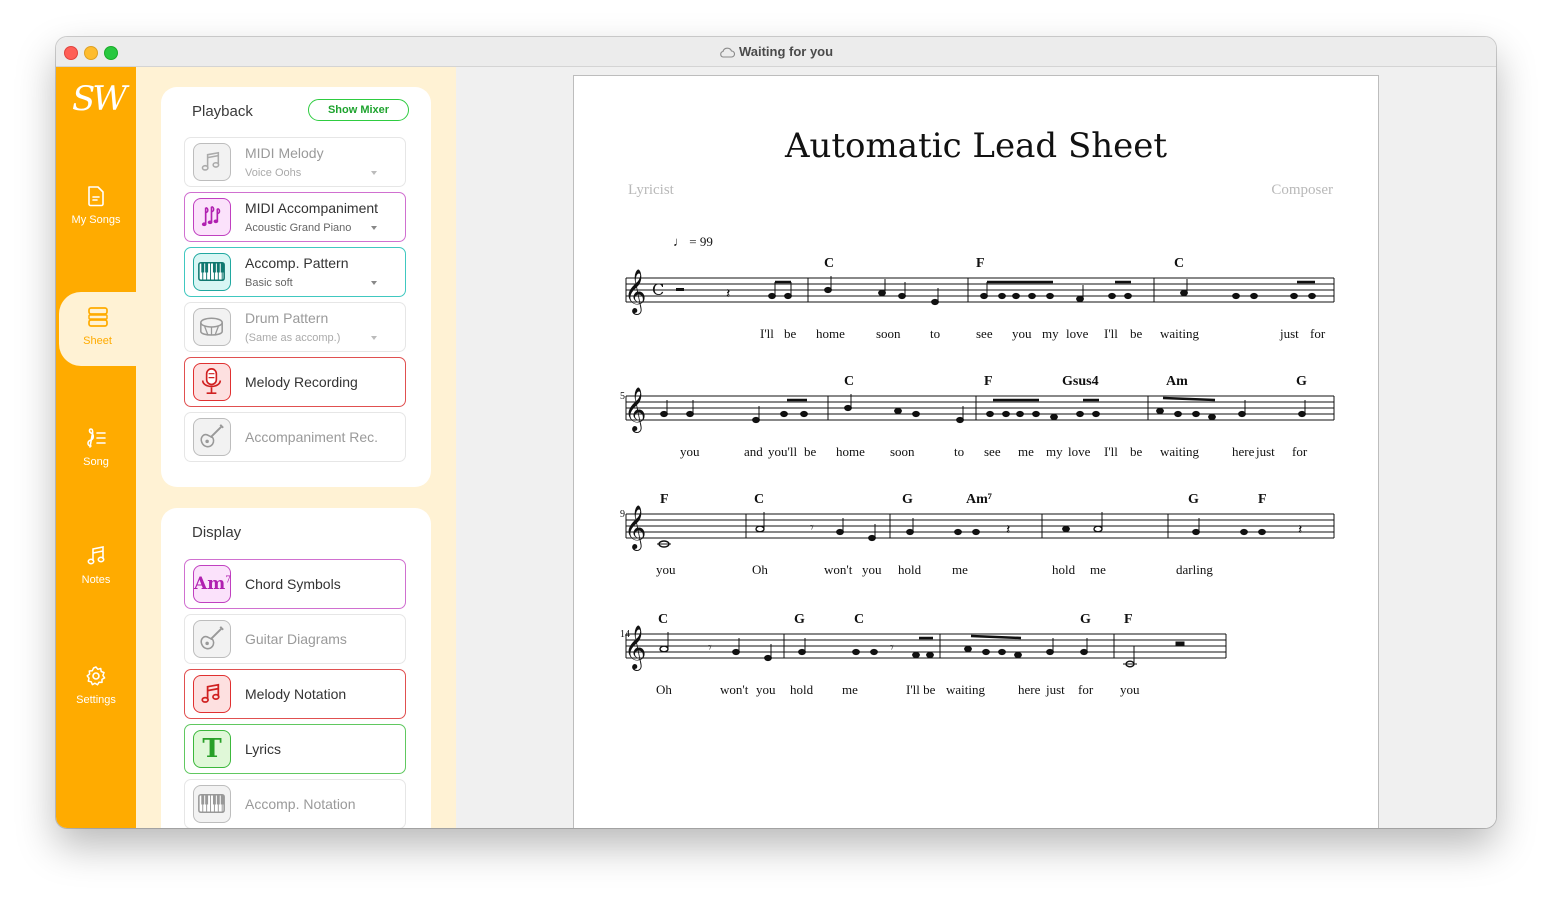  I want to click on lyricist-field: Lyricist, so click(651, 190).